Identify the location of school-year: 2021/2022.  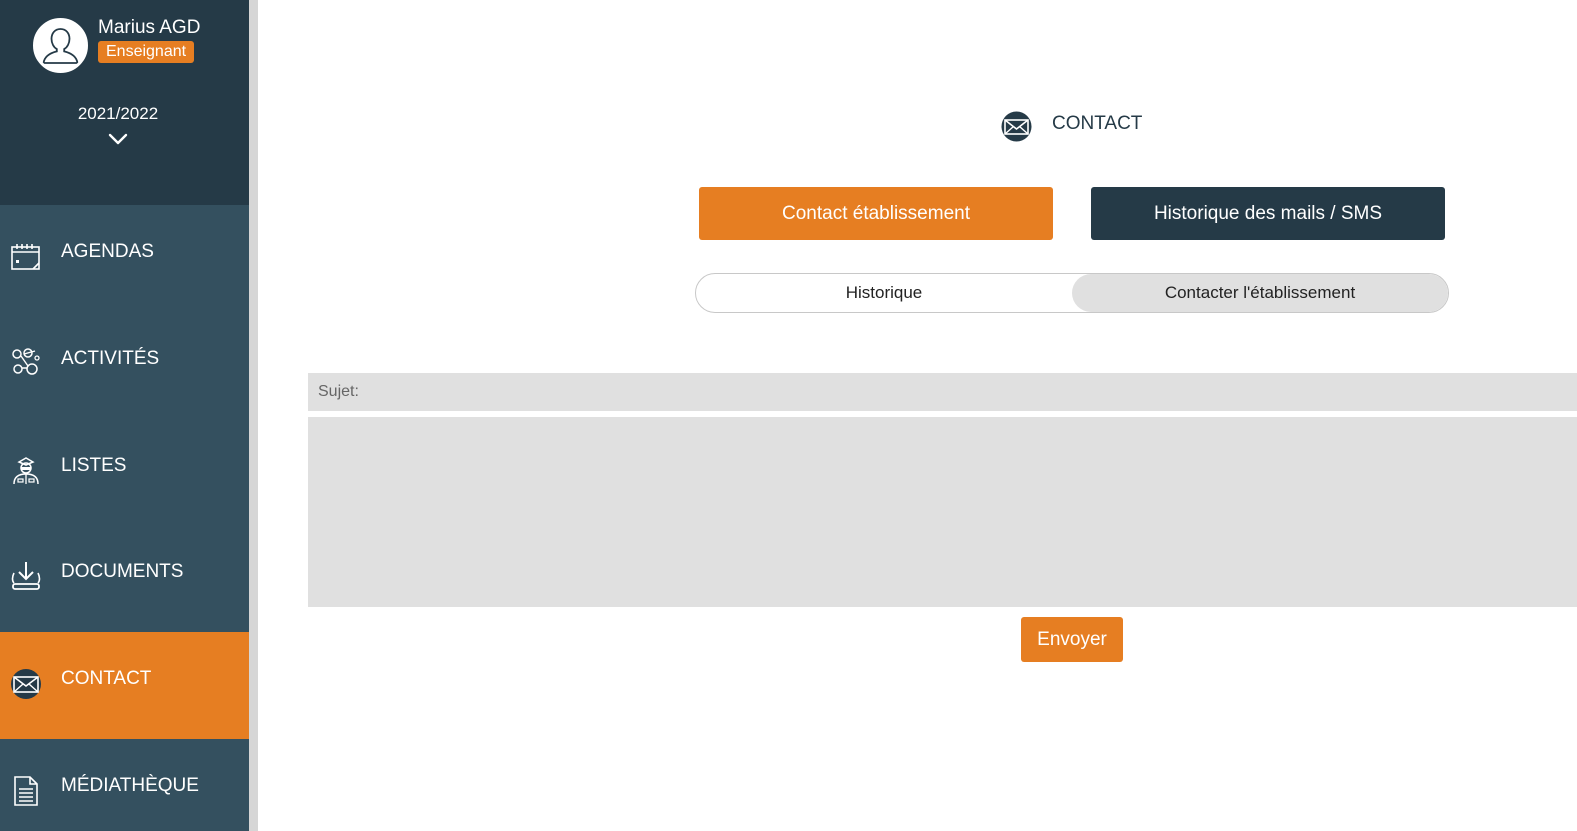
(118, 114).